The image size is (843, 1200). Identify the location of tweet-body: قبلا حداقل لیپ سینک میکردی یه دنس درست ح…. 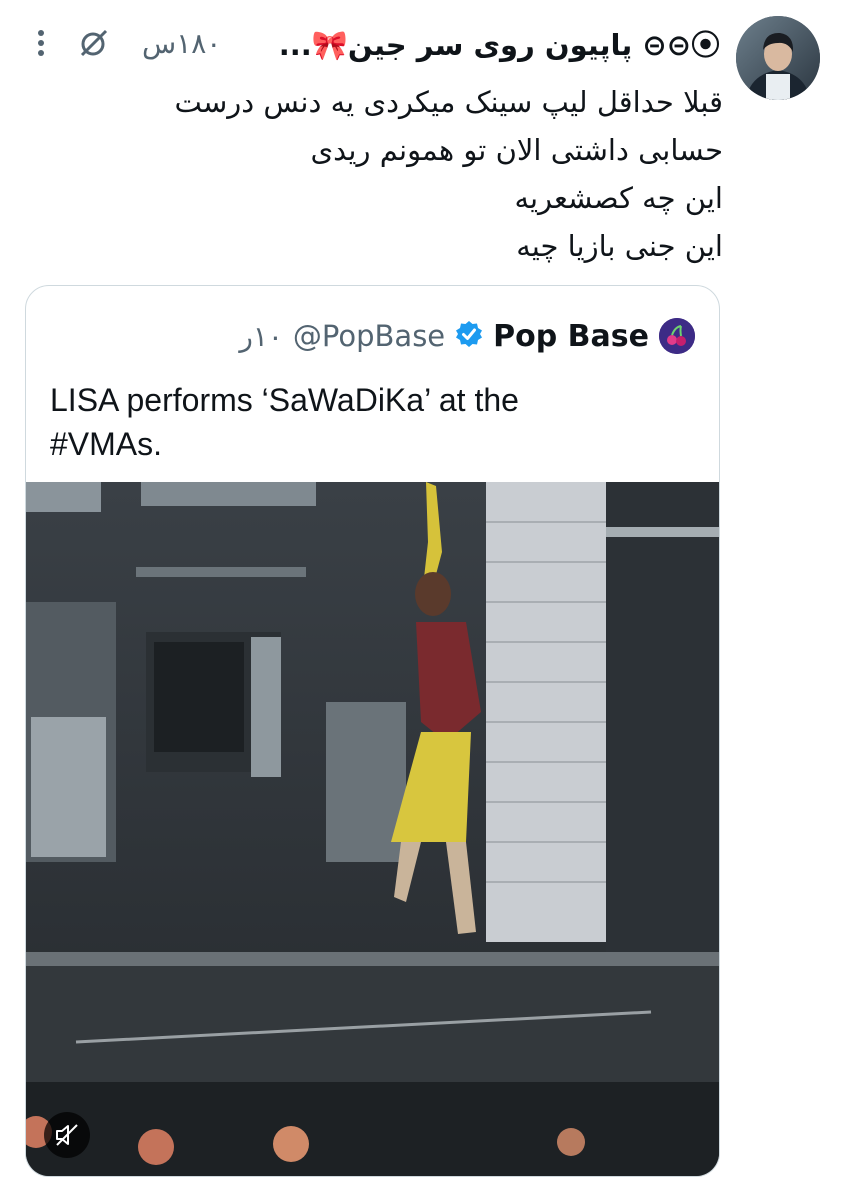
(403, 174).